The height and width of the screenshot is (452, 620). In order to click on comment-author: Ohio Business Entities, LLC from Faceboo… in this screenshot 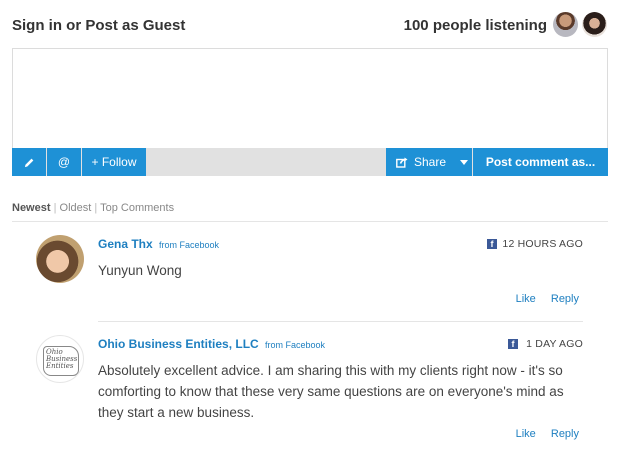, I will do `click(211, 344)`.